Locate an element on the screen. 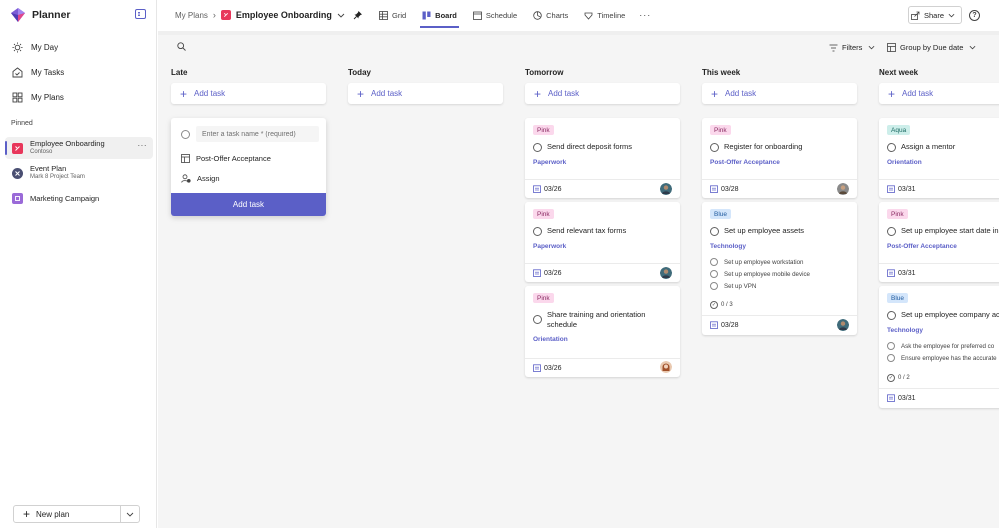  column-title-tomorrow: Tomorrow is located at coordinates (544, 72).